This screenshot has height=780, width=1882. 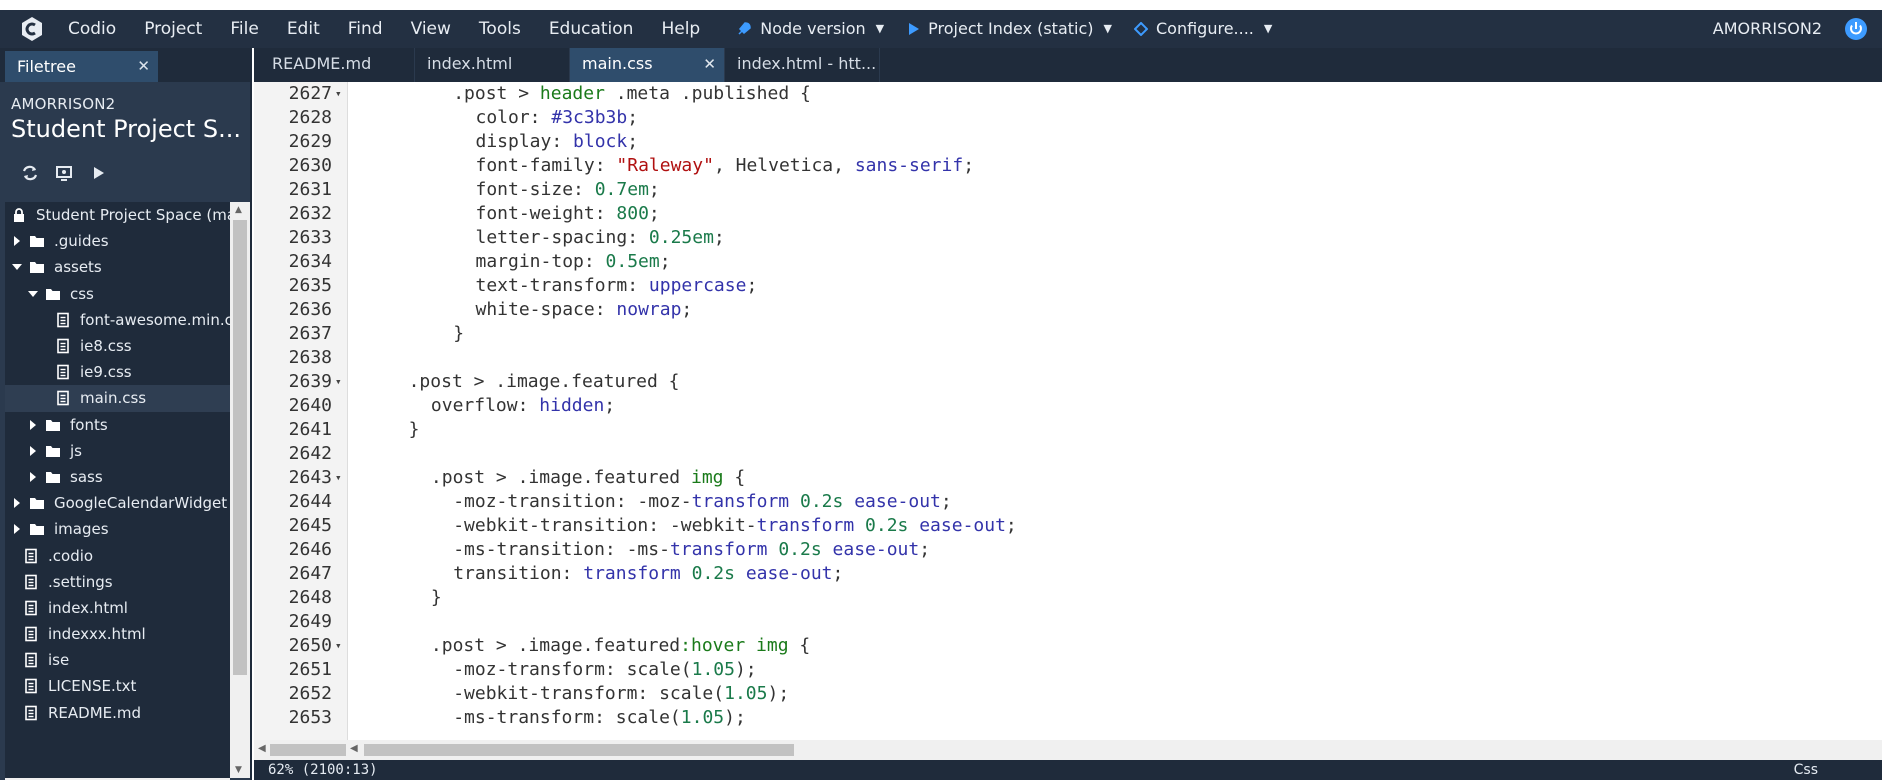 What do you see at coordinates (838, 573) in the screenshot?
I see `code-token: ;` at bounding box center [838, 573].